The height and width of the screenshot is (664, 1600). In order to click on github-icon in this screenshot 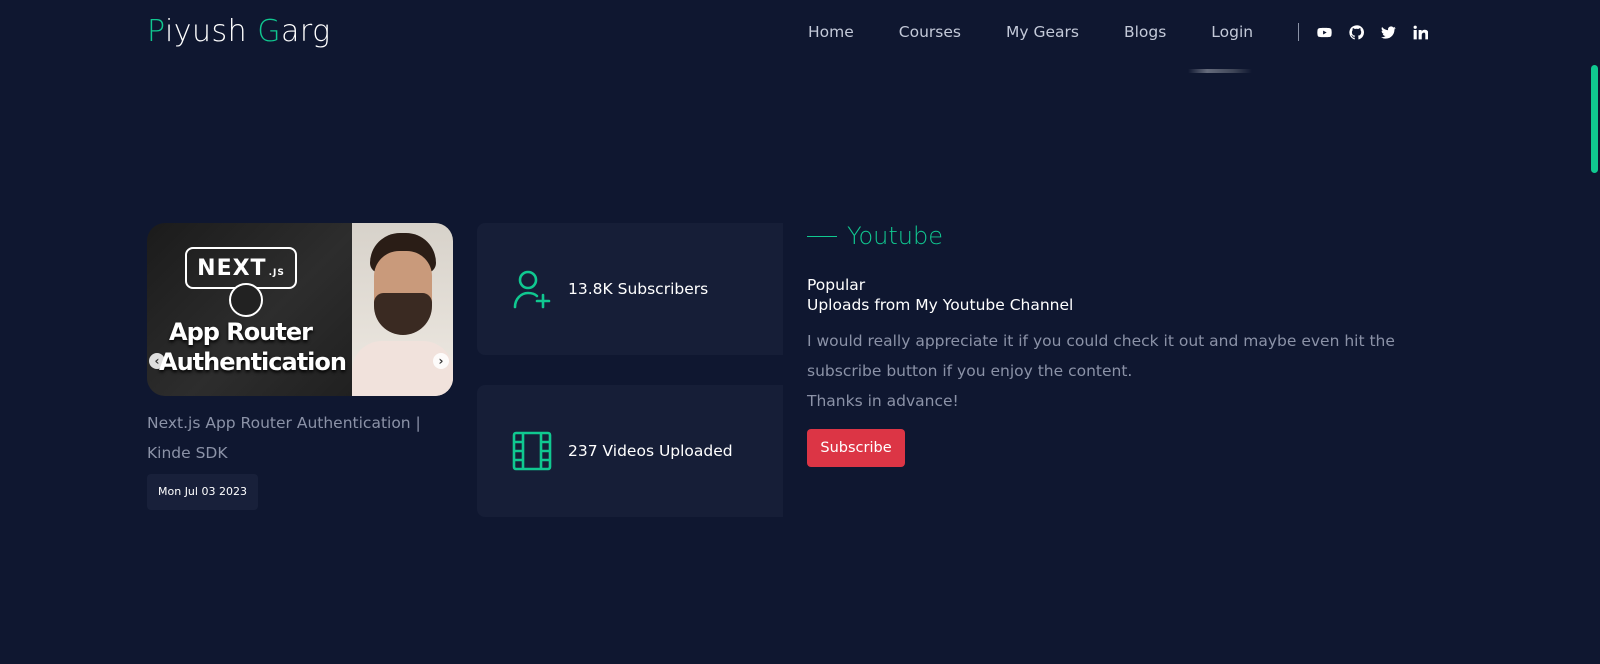, I will do `click(1356, 32)`.